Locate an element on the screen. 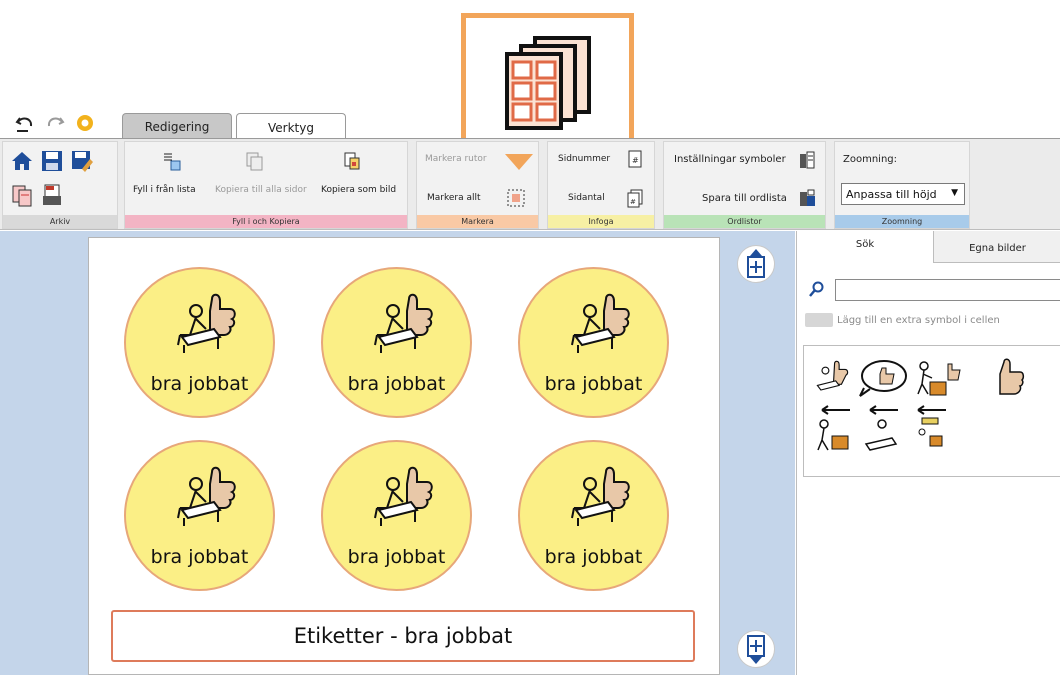 This screenshot has width=1060, height=675. group-label-infoga: Infoga is located at coordinates (601, 221).